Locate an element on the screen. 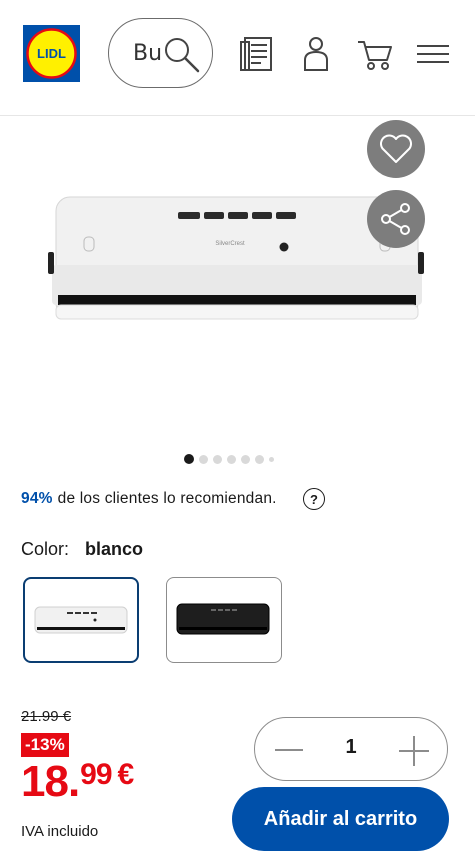  logo-text: LIDL is located at coordinates (51, 53).